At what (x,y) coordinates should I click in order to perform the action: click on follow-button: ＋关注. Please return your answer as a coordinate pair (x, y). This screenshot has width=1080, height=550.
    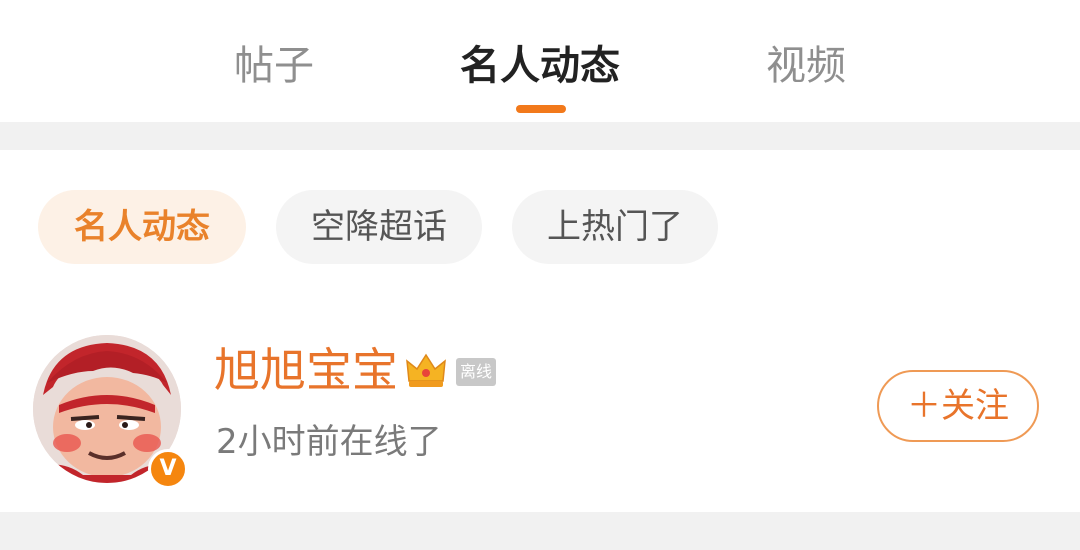
    Looking at the image, I should click on (958, 406).